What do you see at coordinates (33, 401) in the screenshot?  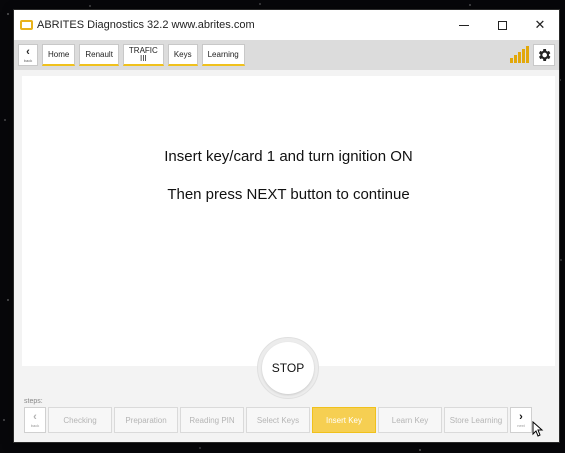 I see `steps-label: steps:` at bounding box center [33, 401].